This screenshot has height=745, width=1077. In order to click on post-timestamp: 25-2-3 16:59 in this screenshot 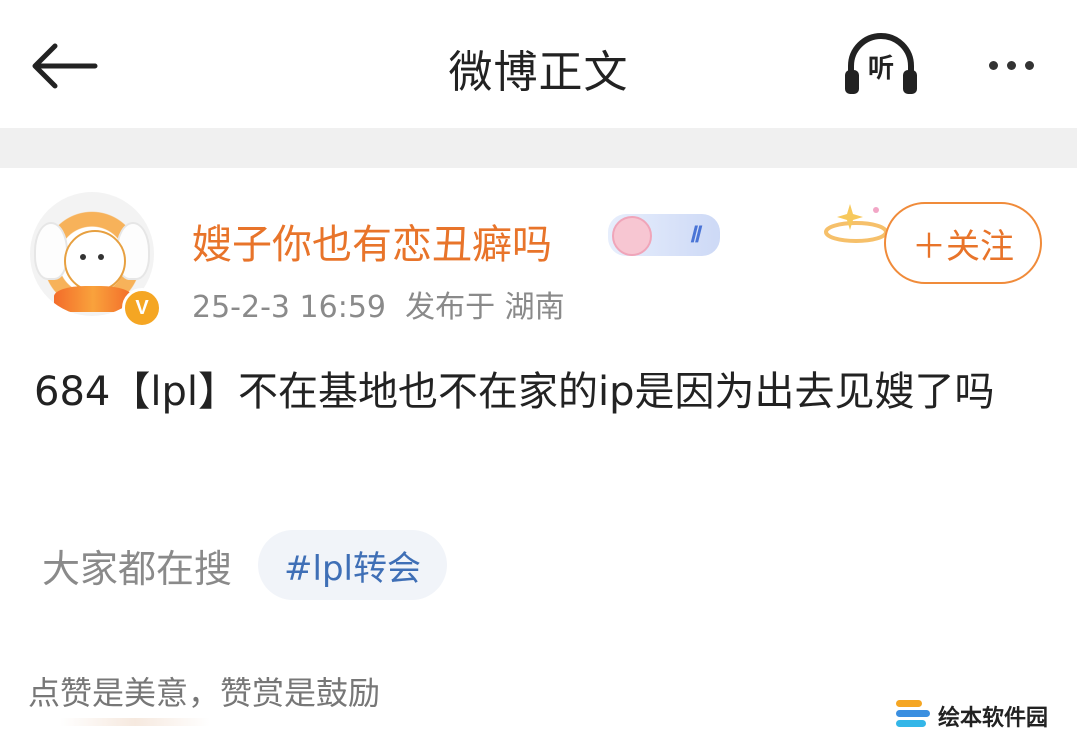, I will do `click(289, 307)`.